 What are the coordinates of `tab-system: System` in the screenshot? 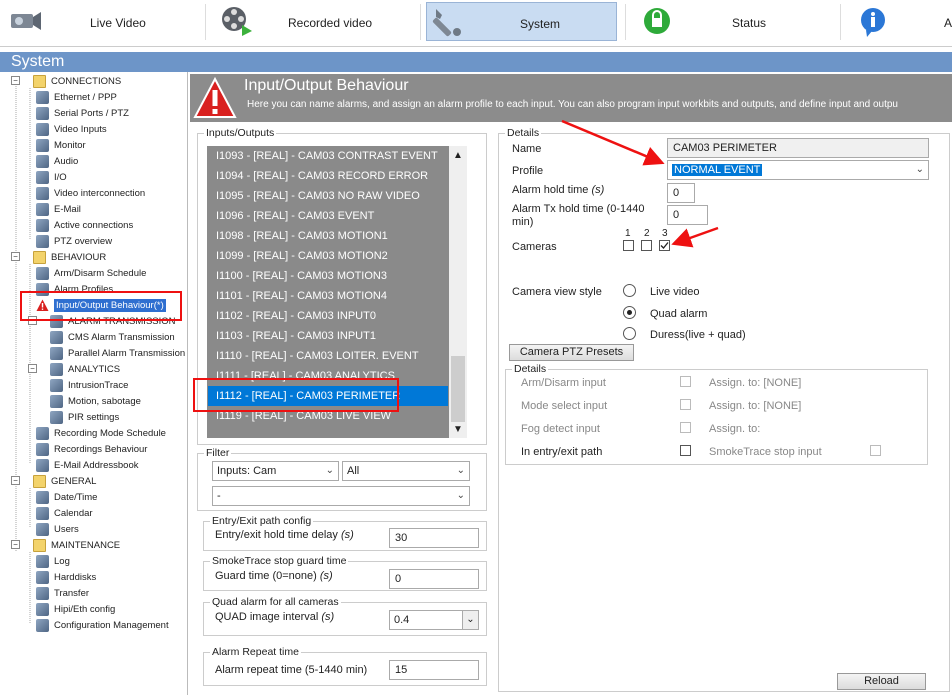 It's located at (521, 21).